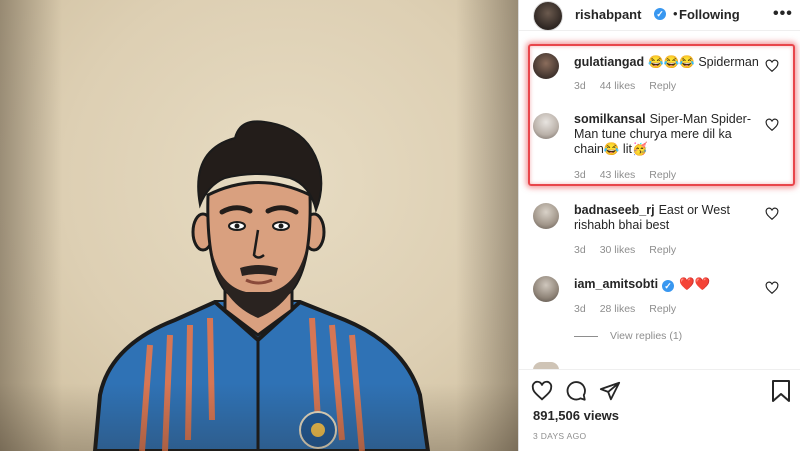  What do you see at coordinates (608, 14) in the screenshot?
I see `post-username: rishabpant` at bounding box center [608, 14].